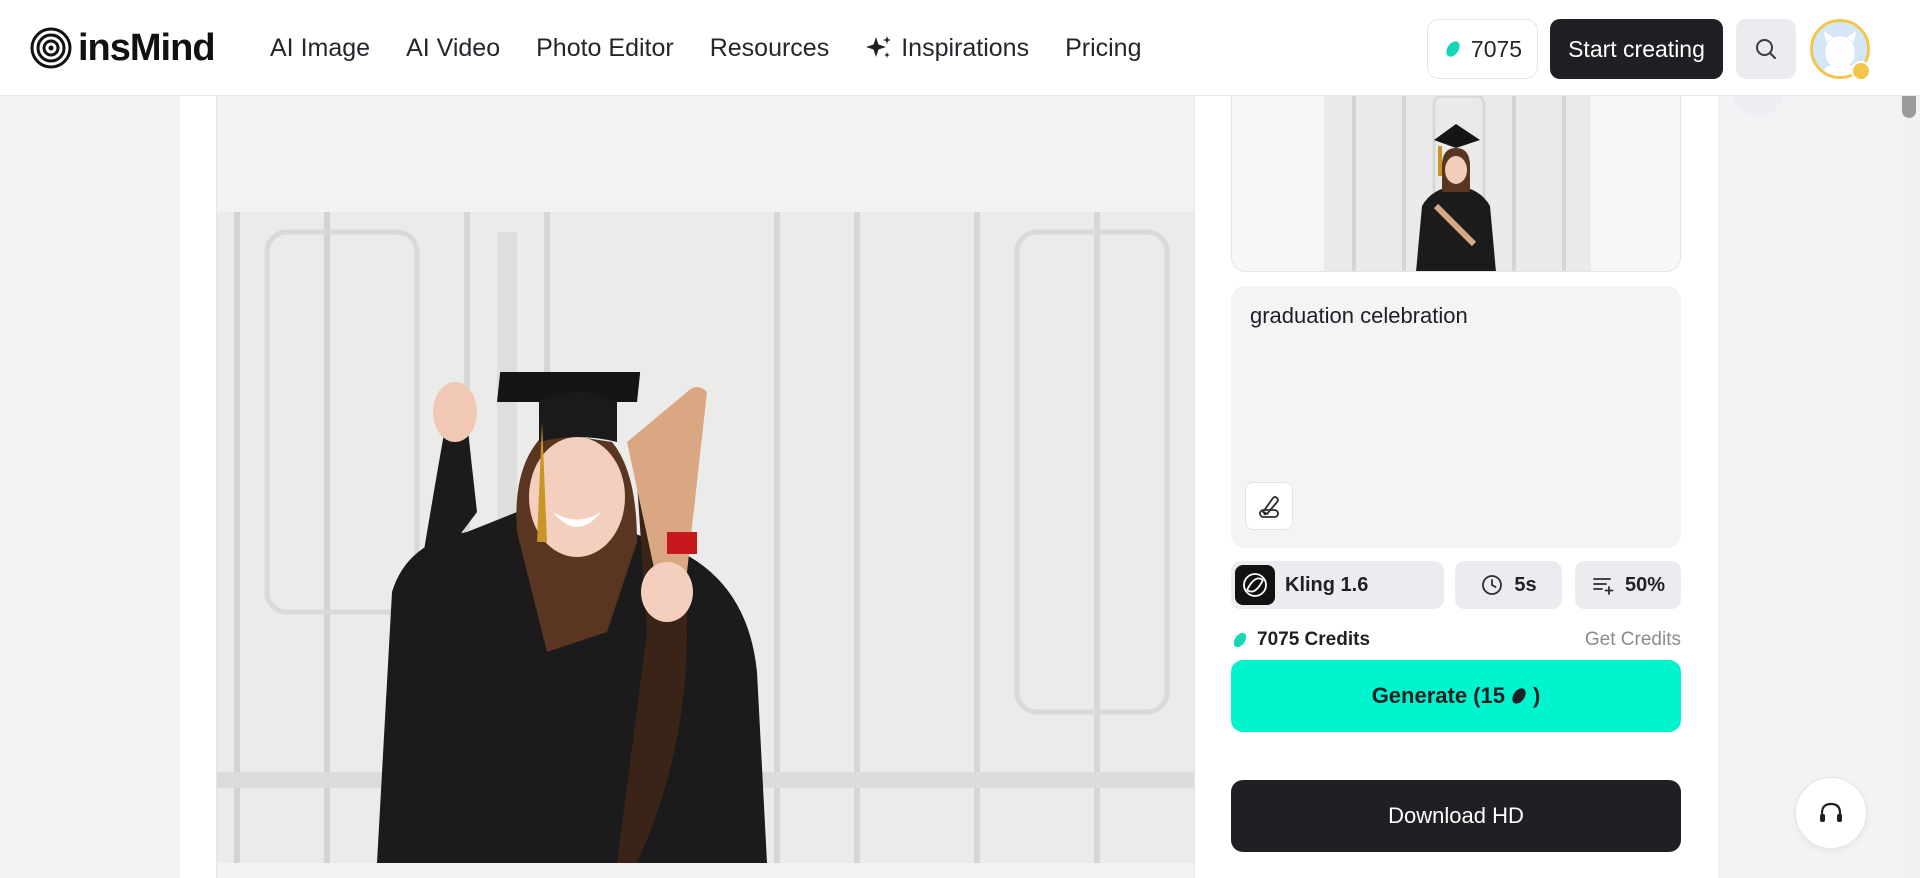 This screenshot has width=1920, height=878. I want to click on nav-item-pricing: Pricing, so click(1103, 48).